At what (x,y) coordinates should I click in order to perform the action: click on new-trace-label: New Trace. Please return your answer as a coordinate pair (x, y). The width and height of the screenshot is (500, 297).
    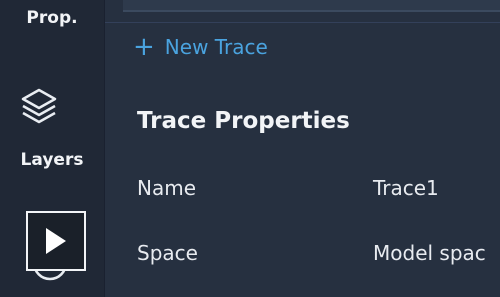
    Looking at the image, I should click on (216, 47).